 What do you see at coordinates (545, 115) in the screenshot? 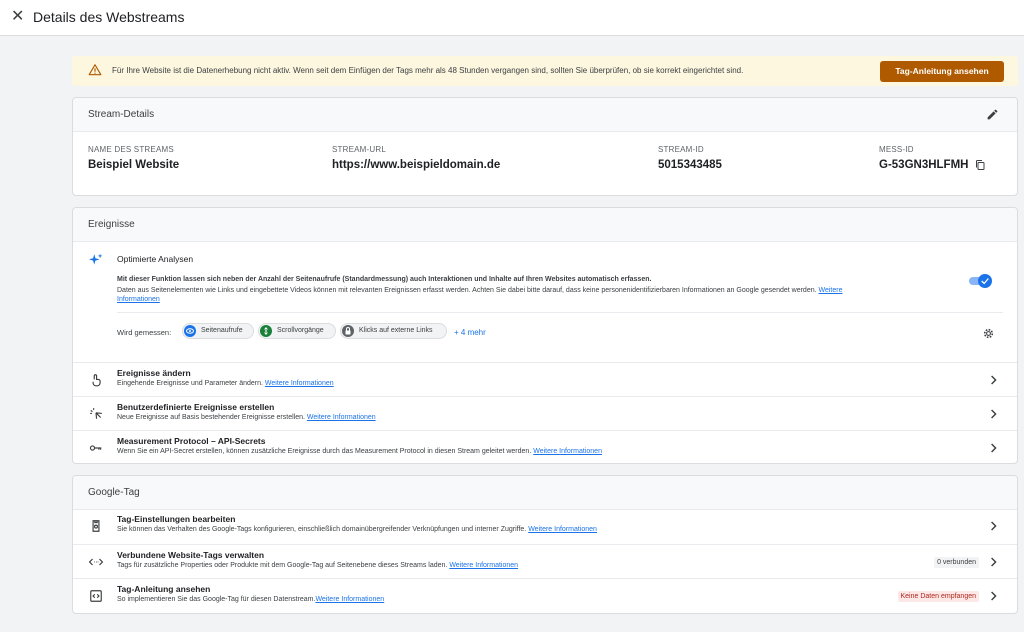
I see `stream-details-header: Stream-Details` at bounding box center [545, 115].